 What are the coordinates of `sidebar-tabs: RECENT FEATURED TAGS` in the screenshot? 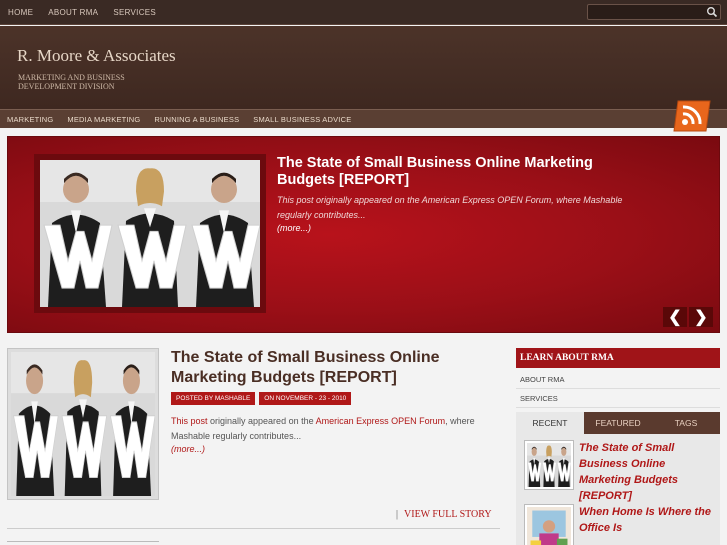 It's located at (618, 423).